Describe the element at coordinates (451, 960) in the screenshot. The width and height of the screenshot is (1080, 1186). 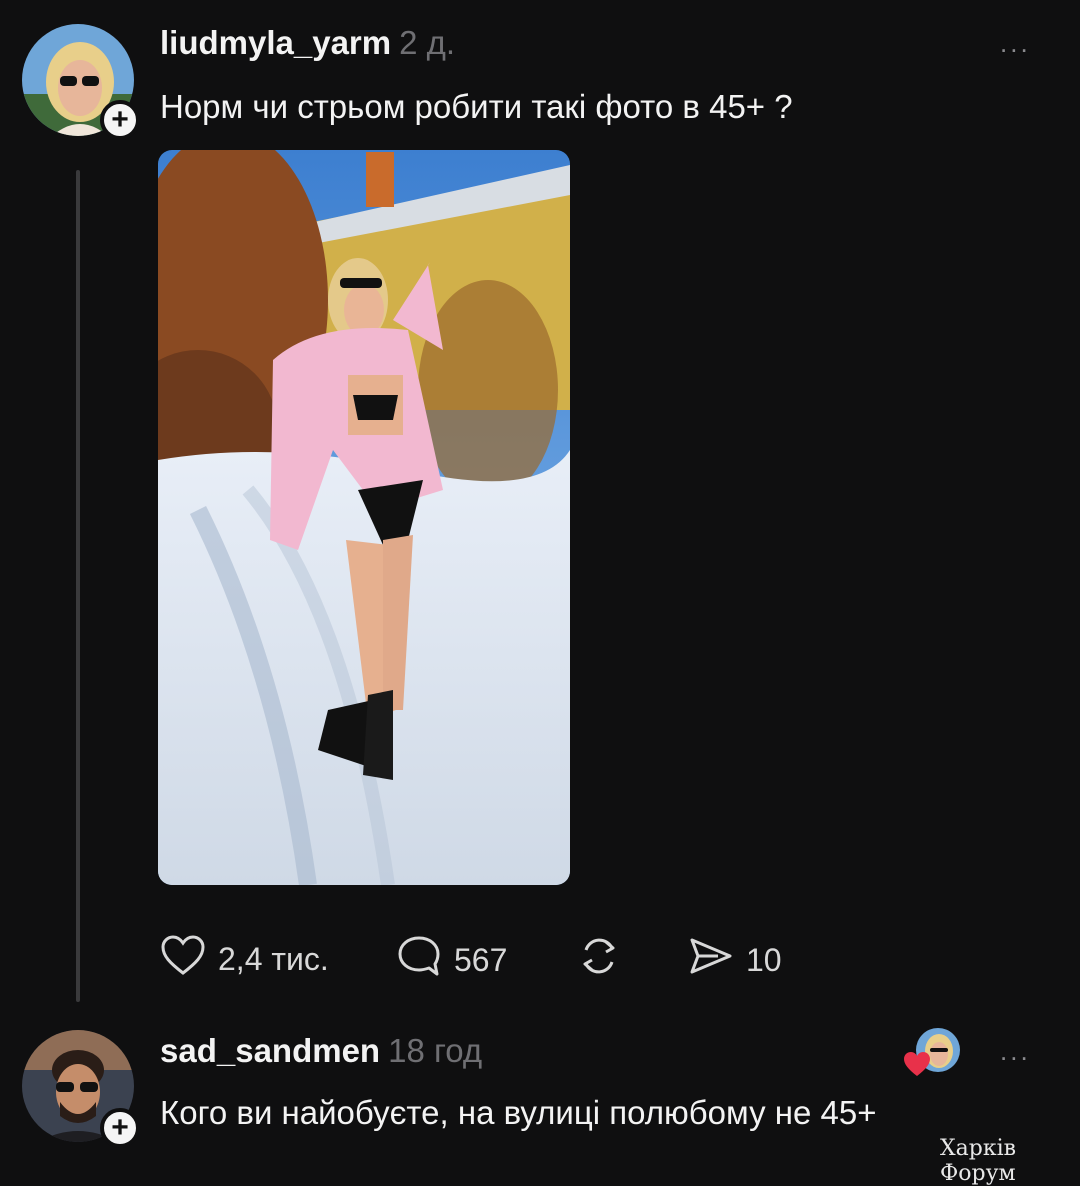
I see `reply-action: 567` at that location.